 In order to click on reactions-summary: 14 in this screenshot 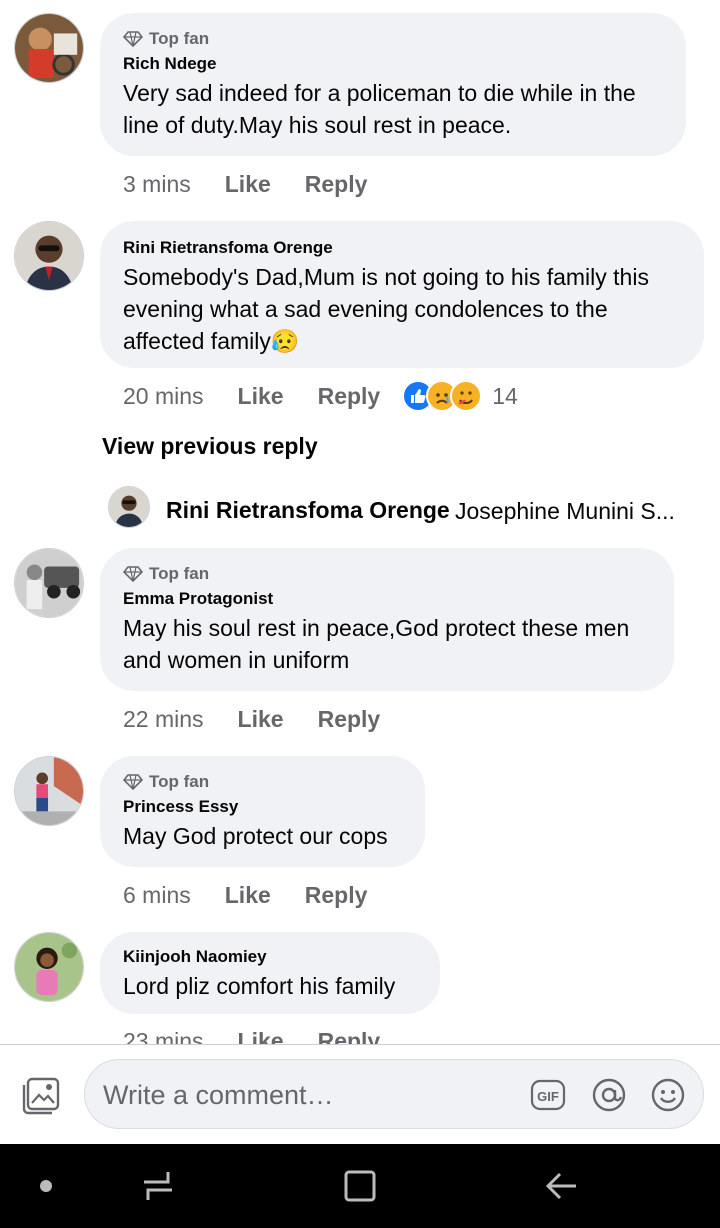, I will do `click(460, 396)`.